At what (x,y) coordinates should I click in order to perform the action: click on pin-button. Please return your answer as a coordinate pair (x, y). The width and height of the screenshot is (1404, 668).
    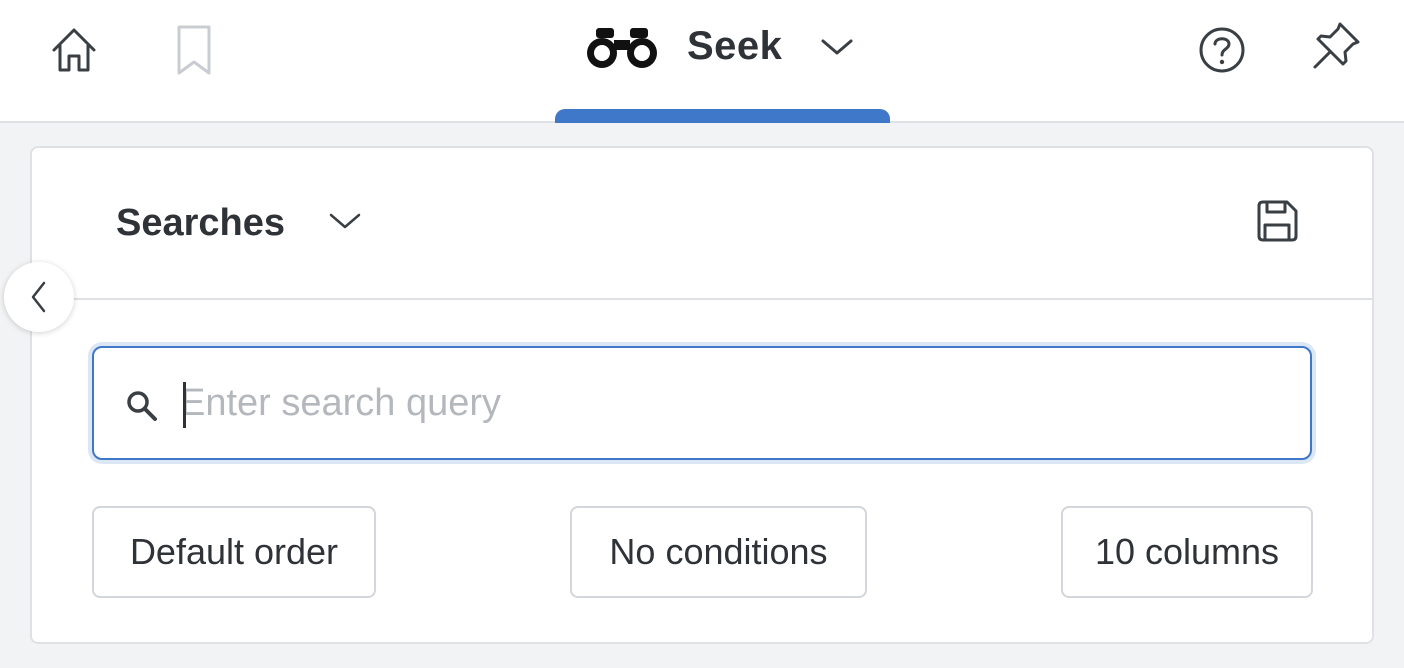
    Looking at the image, I should click on (1336, 46).